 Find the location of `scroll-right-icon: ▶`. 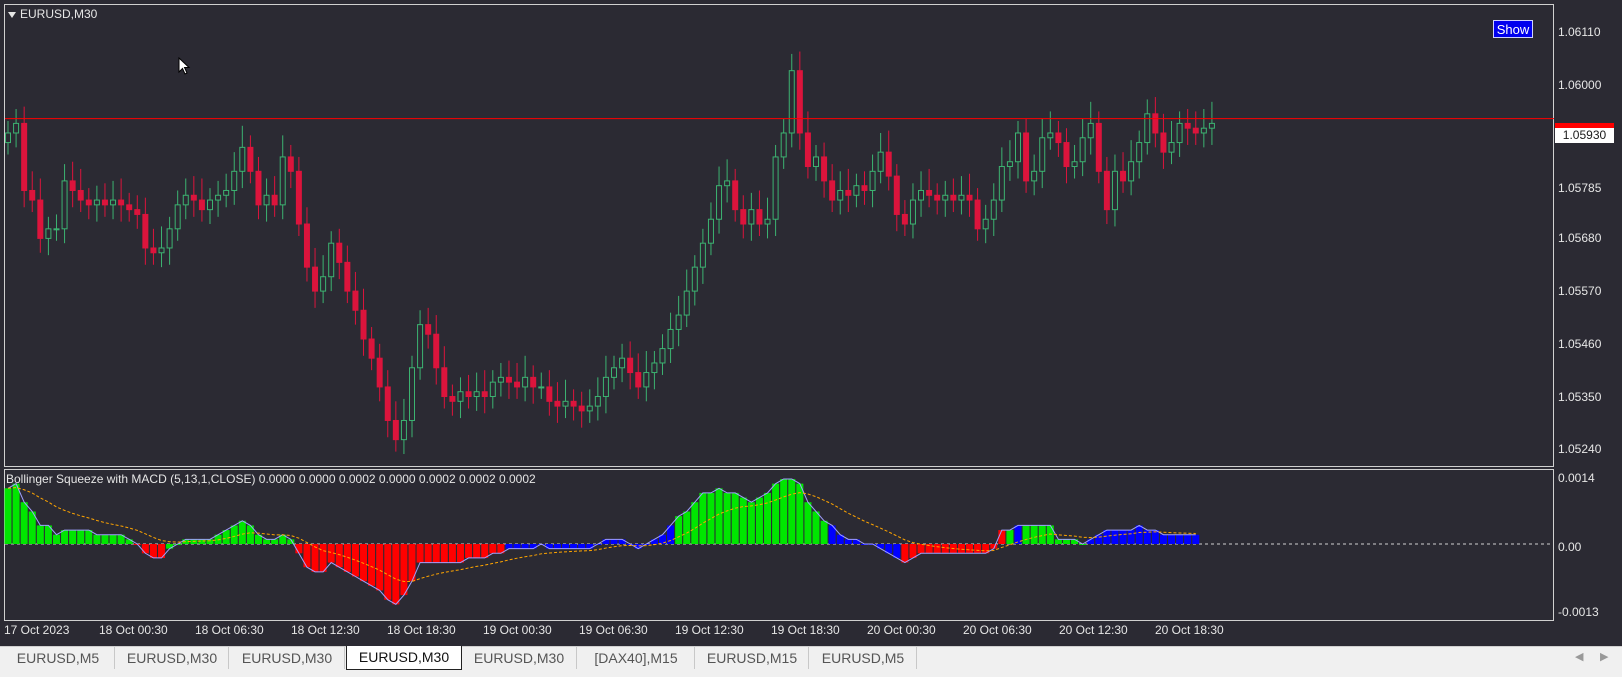

scroll-right-icon: ▶ is located at coordinates (1604, 656).